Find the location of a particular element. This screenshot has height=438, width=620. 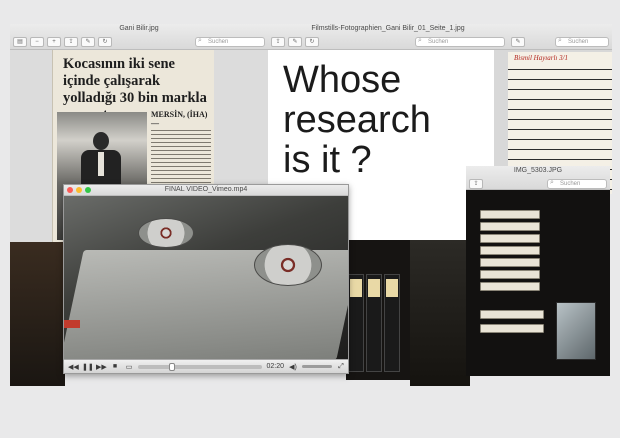

preview-window-cassettes: IMG_5303.JPG ⇪ Suchen is located at coordinates (538, 271).